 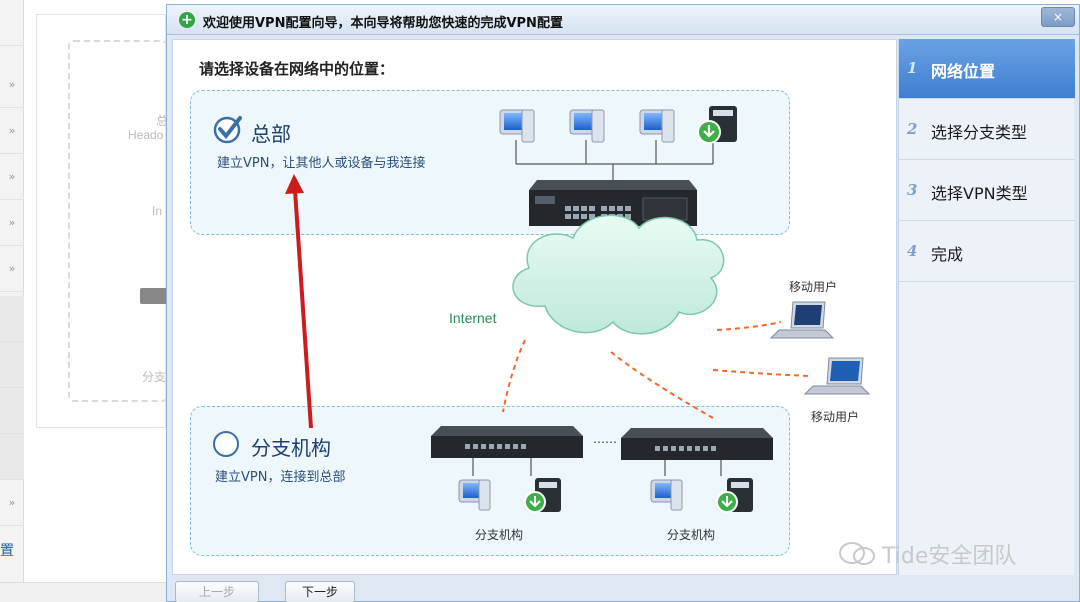 I want to click on internet-cloud-icon, so click(x=618, y=274).